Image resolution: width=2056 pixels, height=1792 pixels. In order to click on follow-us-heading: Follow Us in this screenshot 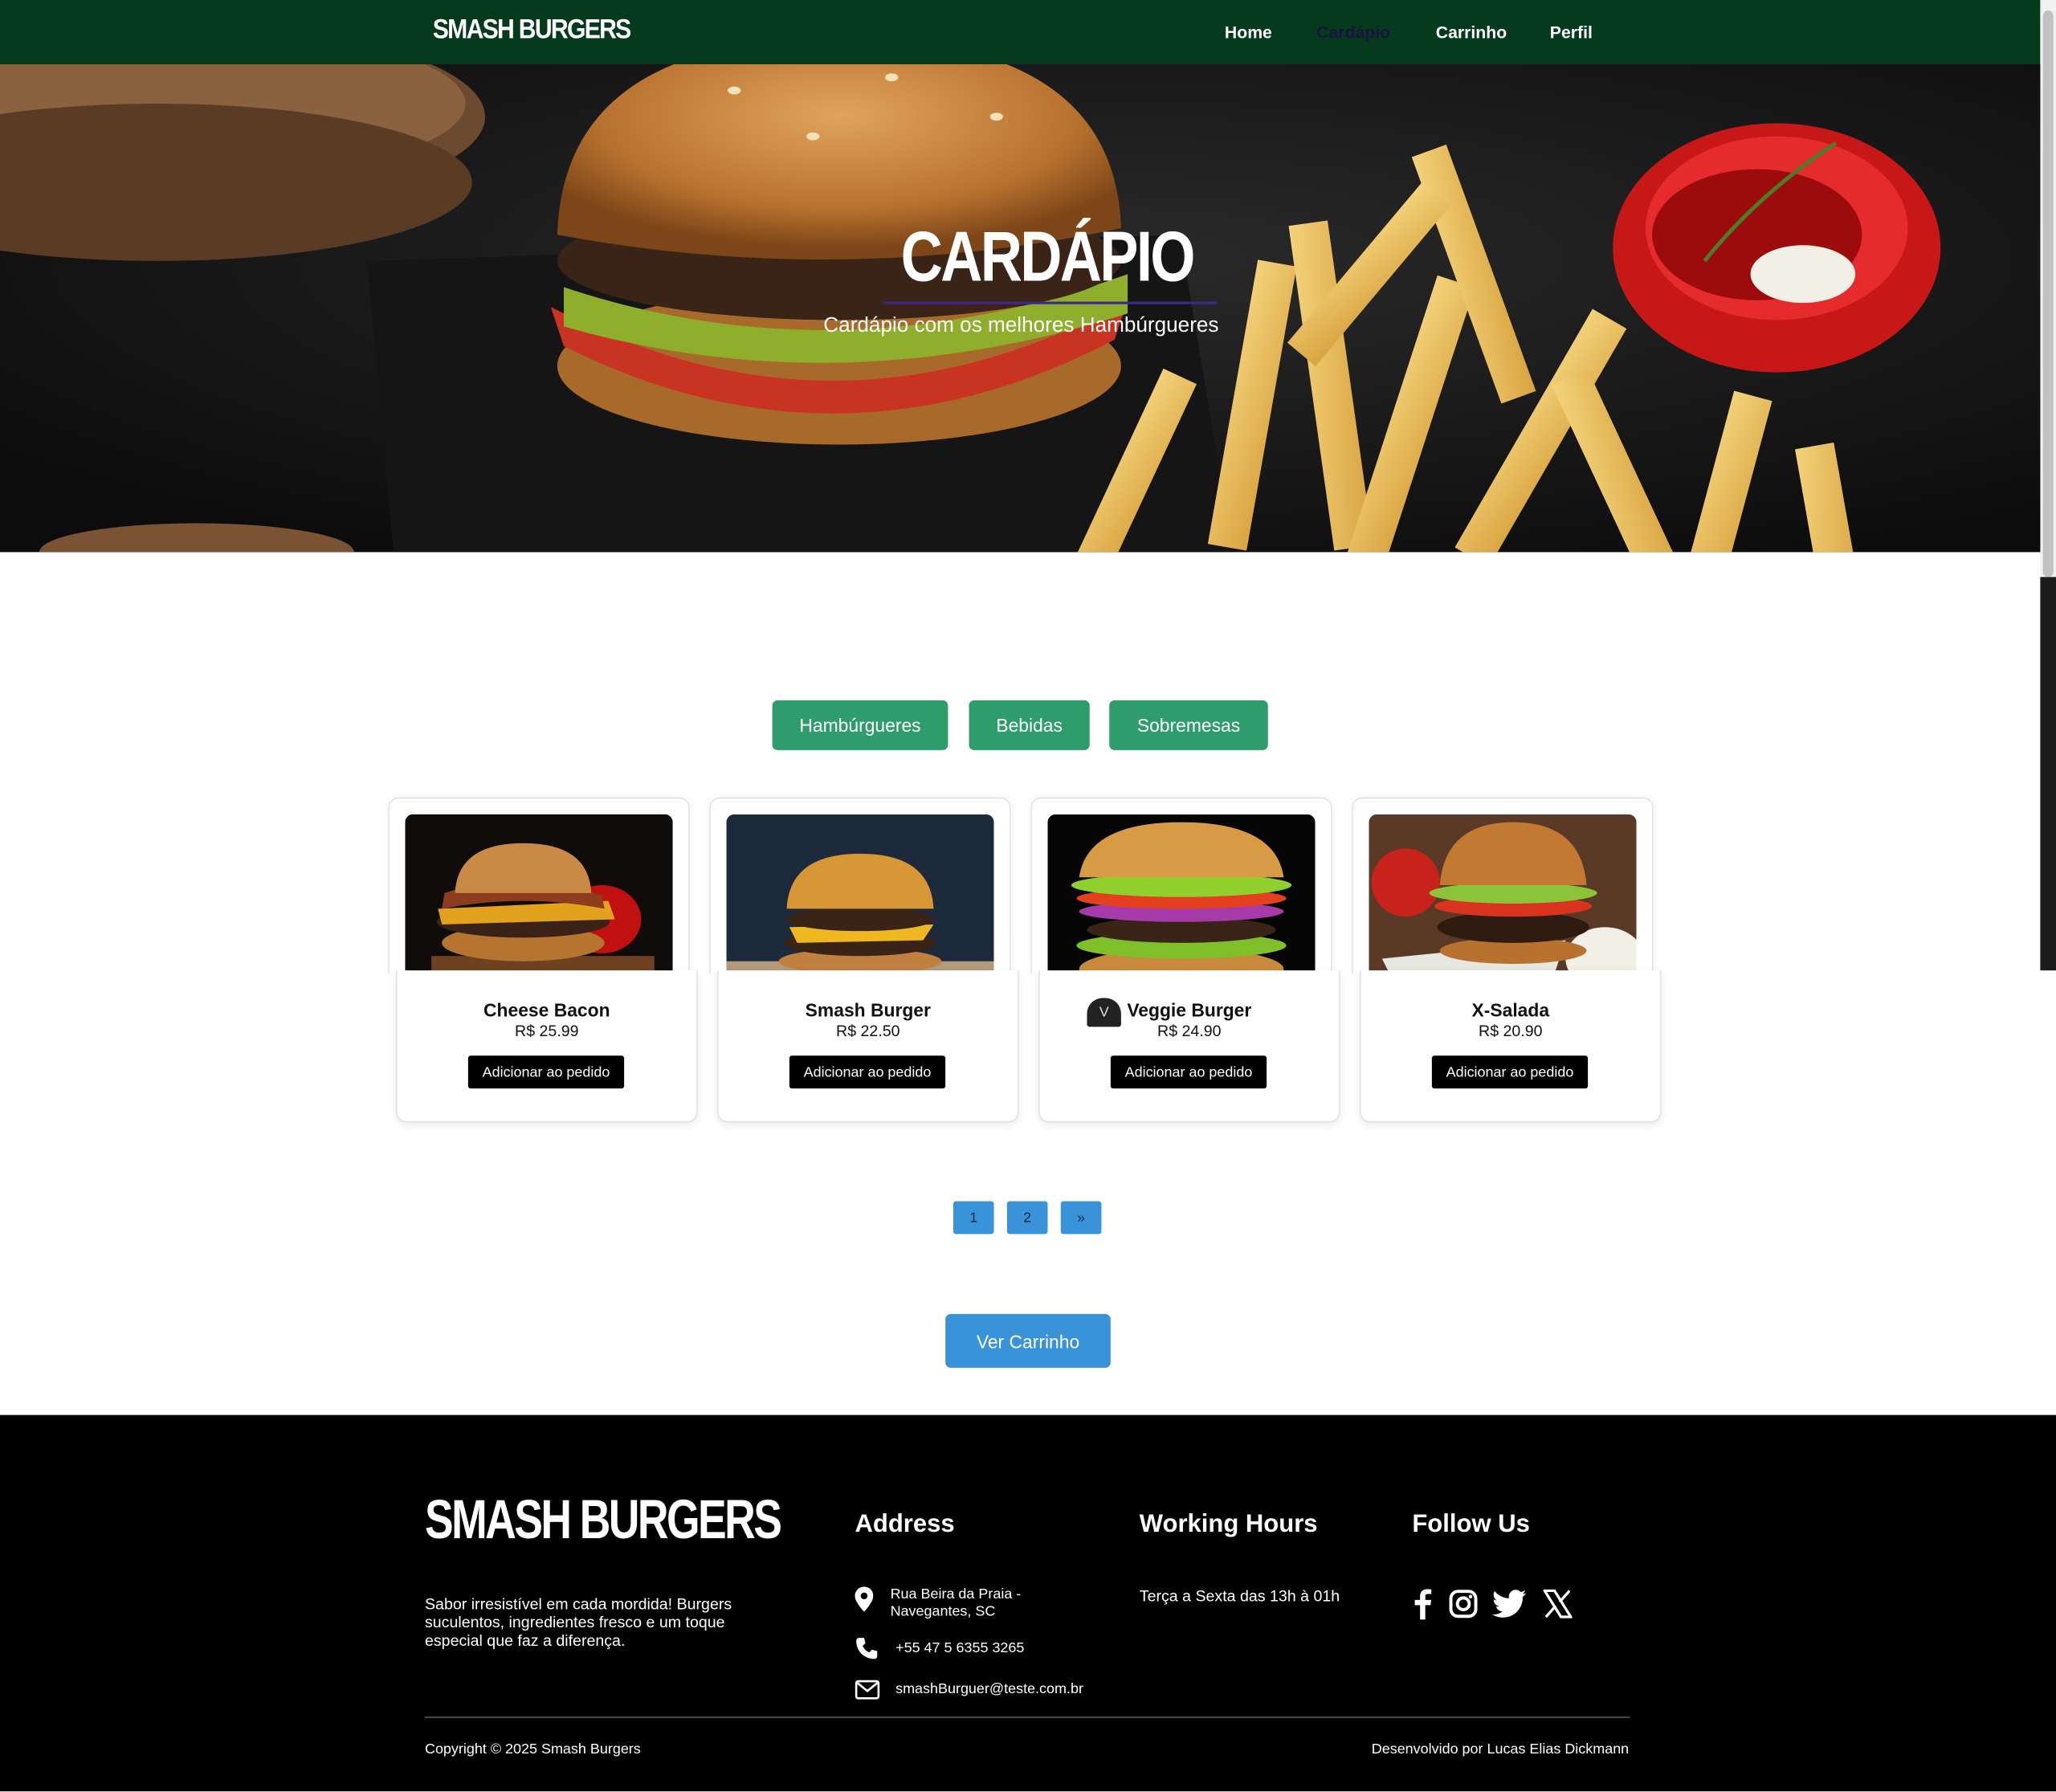, I will do `click(1471, 1524)`.